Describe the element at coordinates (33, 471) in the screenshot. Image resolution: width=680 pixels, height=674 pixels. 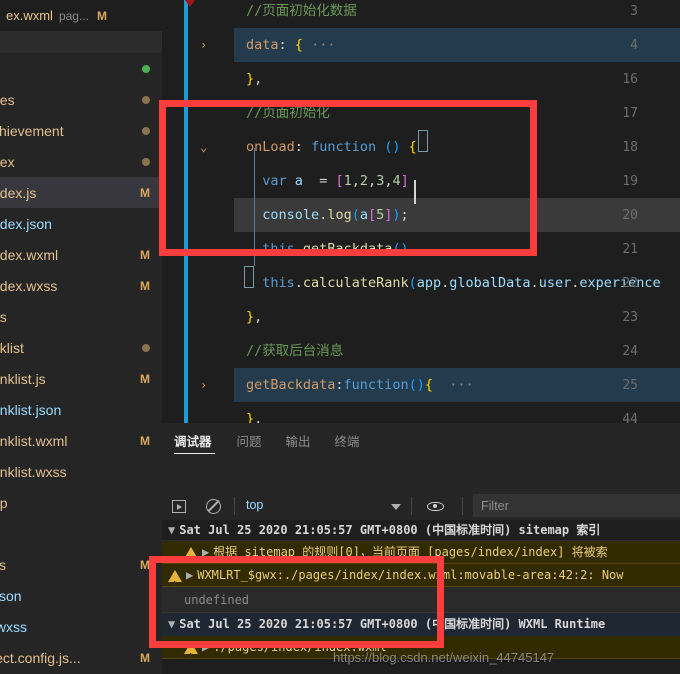
I see `file-tree-item-label: anklist.wxss` at that location.